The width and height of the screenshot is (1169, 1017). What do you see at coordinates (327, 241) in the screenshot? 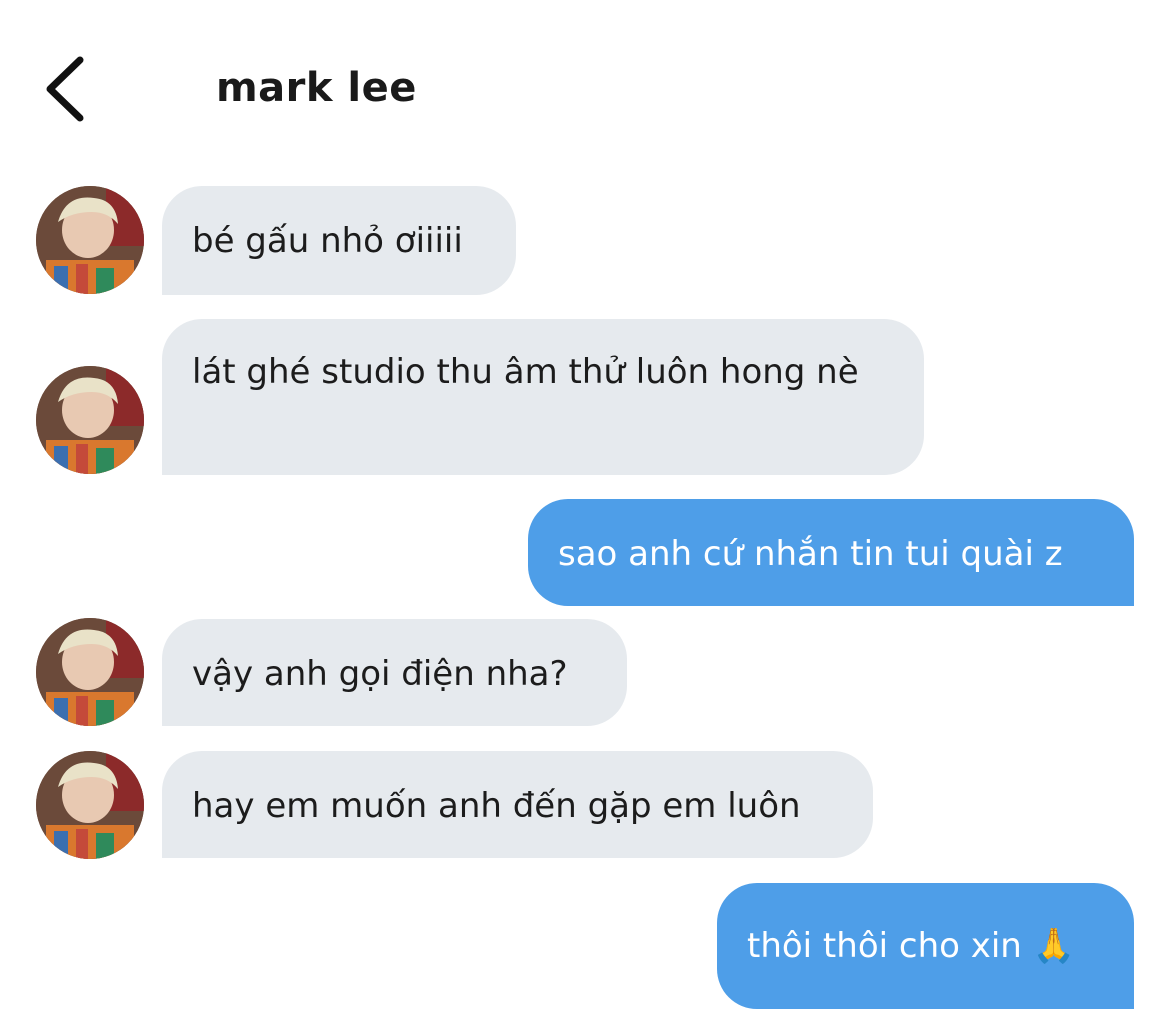
I see `message-text: bé gấu nhỏ ơiiiii` at bounding box center [327, 241].